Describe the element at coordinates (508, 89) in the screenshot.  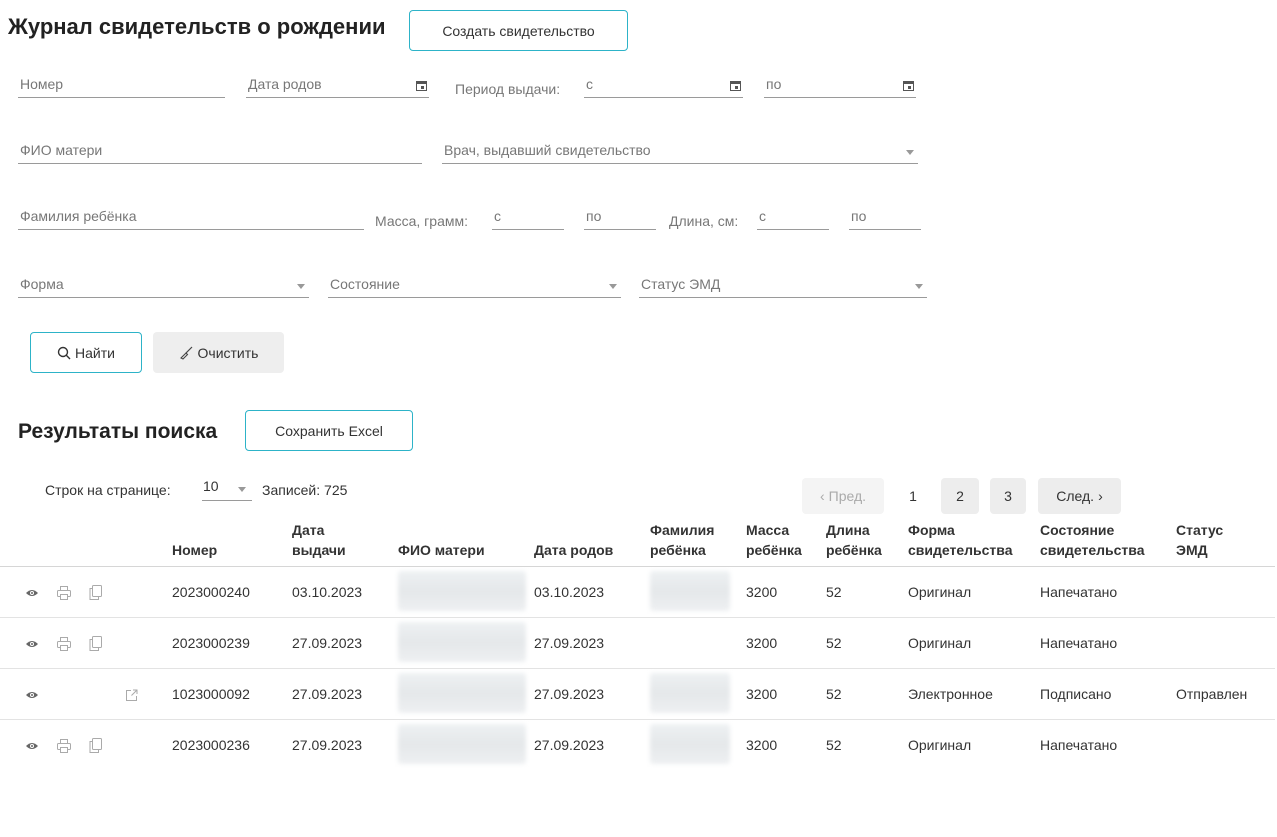
I see `issue-period-label: Период выдачи:` at that location.